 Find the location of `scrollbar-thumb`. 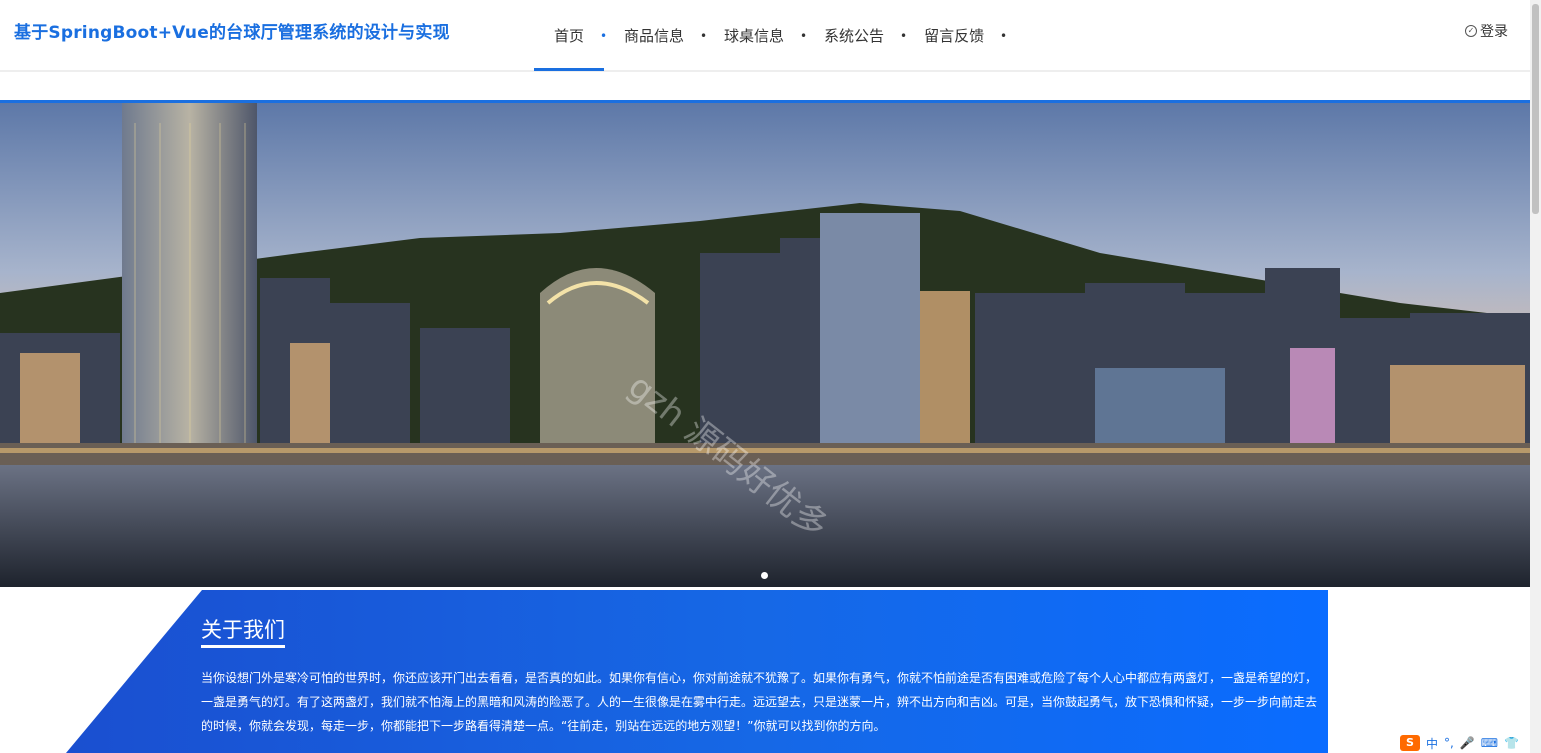

scrollbar-thumb is located at coordinates (1535, 109).